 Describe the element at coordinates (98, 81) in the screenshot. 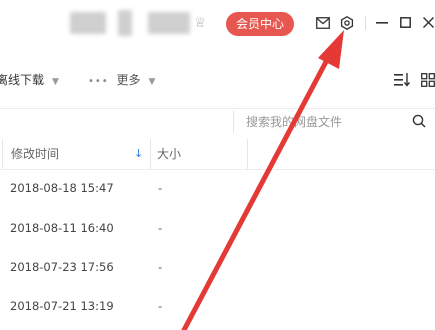

I see `more-dots-icon: •••` at that location.